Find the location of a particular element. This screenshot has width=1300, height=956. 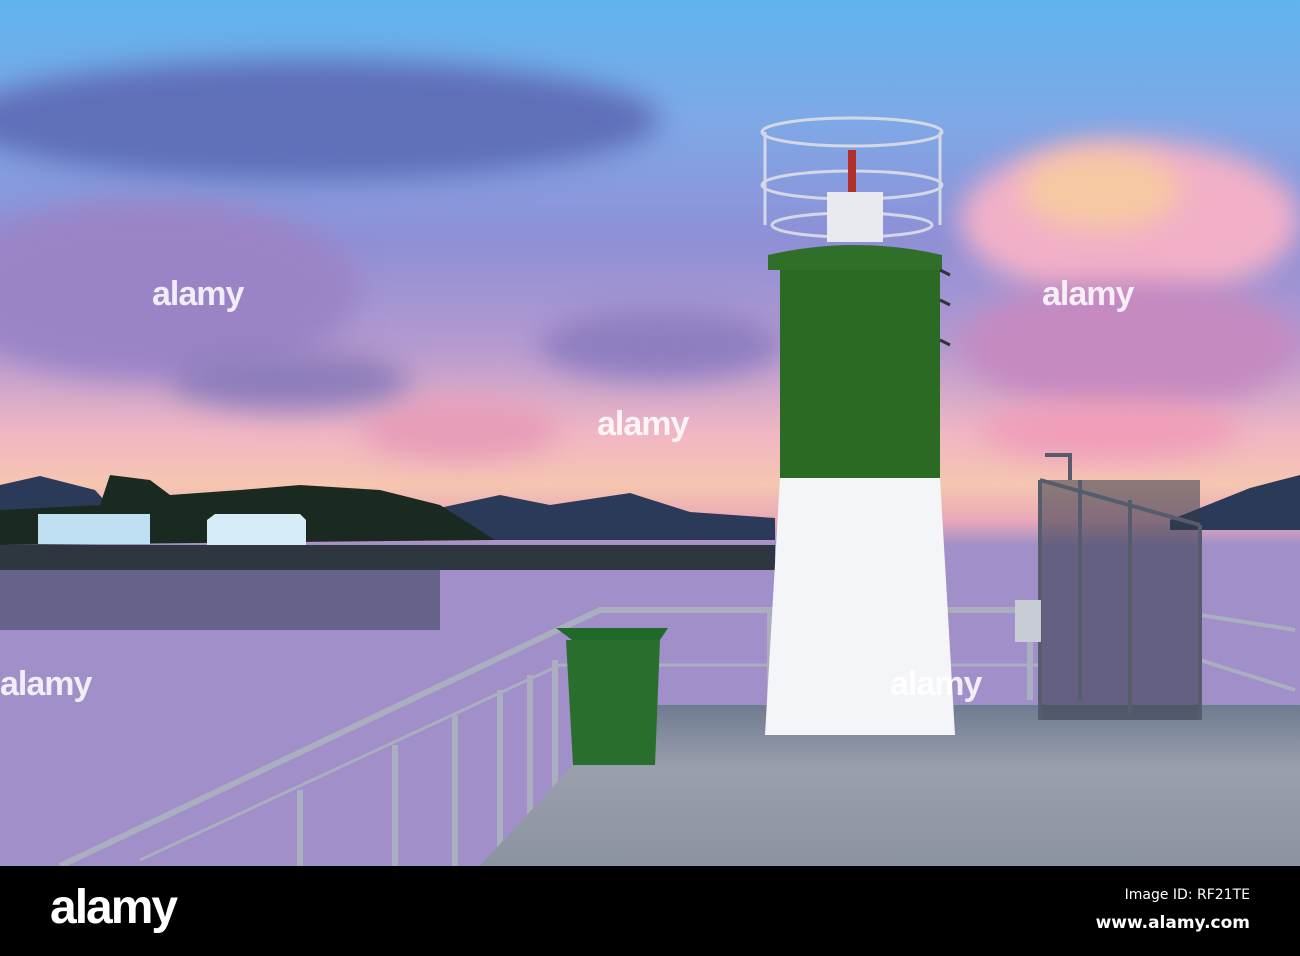

trash-bin is located at coordinates (612, 696).